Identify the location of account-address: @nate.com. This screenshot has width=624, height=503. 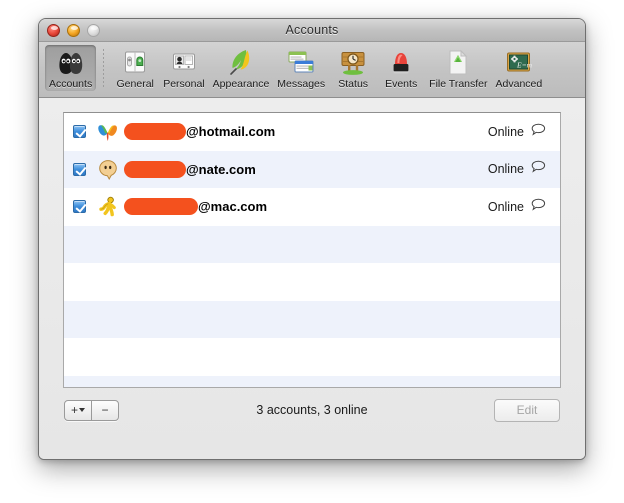
(306, 169).